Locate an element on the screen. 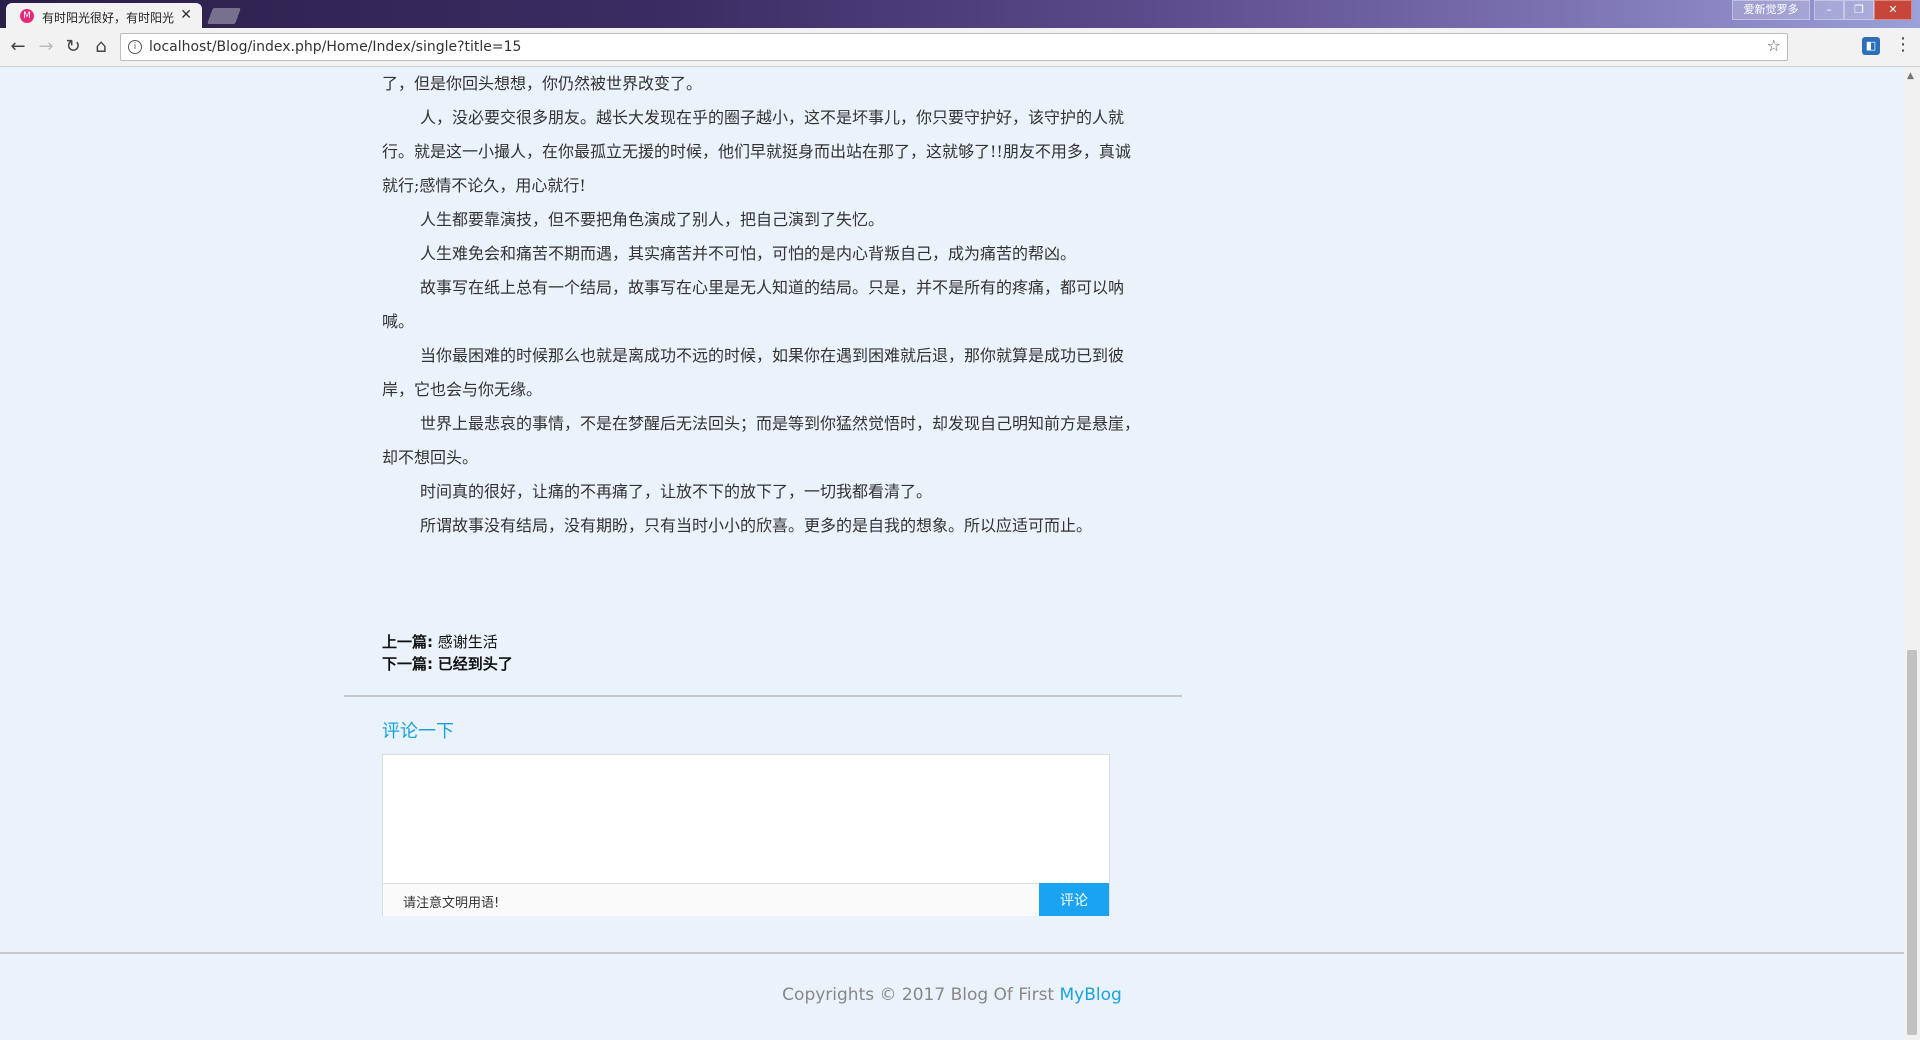  comment-textarea is located at coordinates (746, 818).